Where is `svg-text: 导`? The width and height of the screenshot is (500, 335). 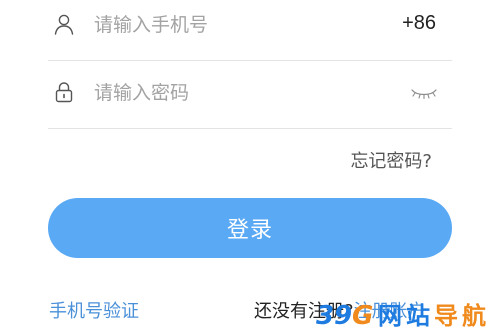 svg-text: 导 is located at coordinates (446, 315).